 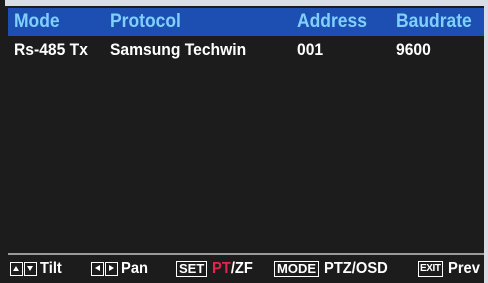 I want to click on footer-divider, so click(x=246, y=254).